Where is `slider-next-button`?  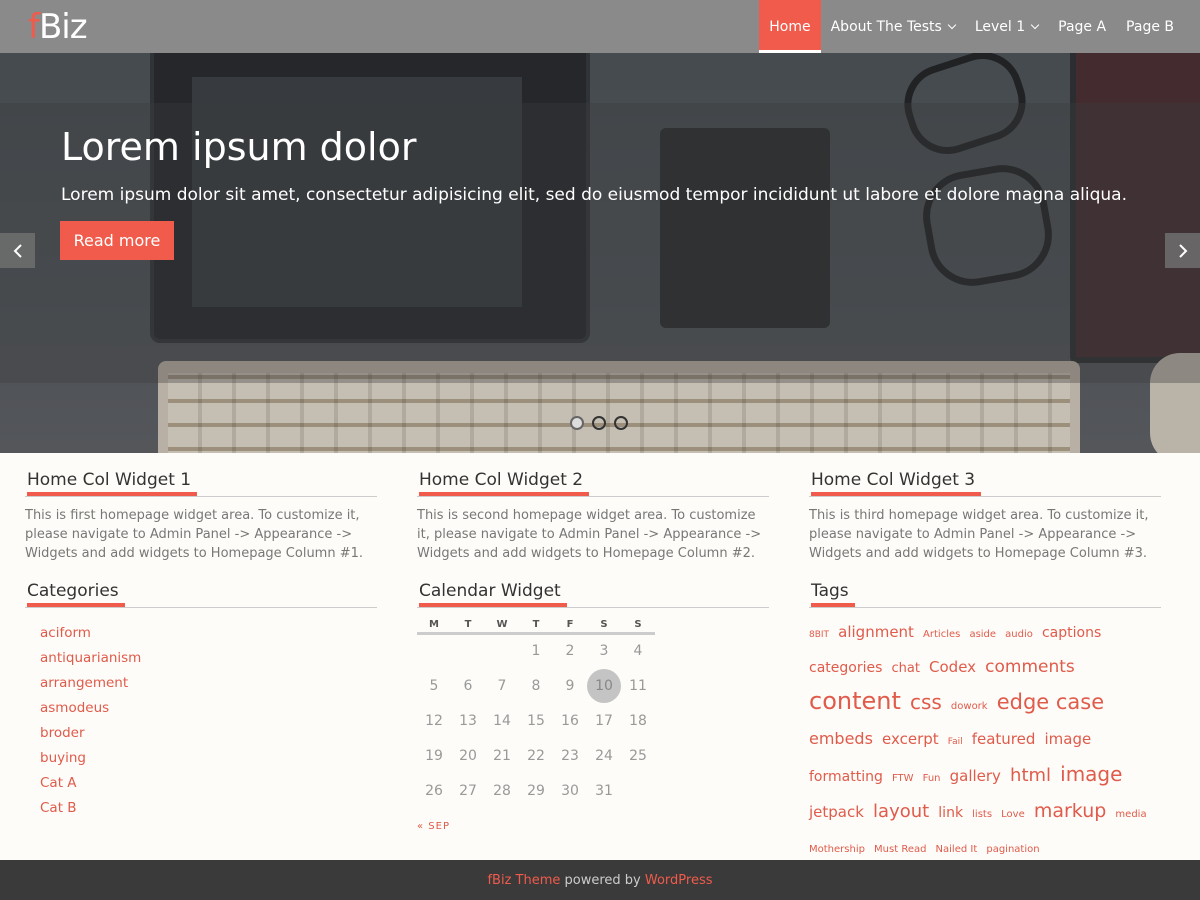 slider-next-button is located at coordinates (1182, 250).